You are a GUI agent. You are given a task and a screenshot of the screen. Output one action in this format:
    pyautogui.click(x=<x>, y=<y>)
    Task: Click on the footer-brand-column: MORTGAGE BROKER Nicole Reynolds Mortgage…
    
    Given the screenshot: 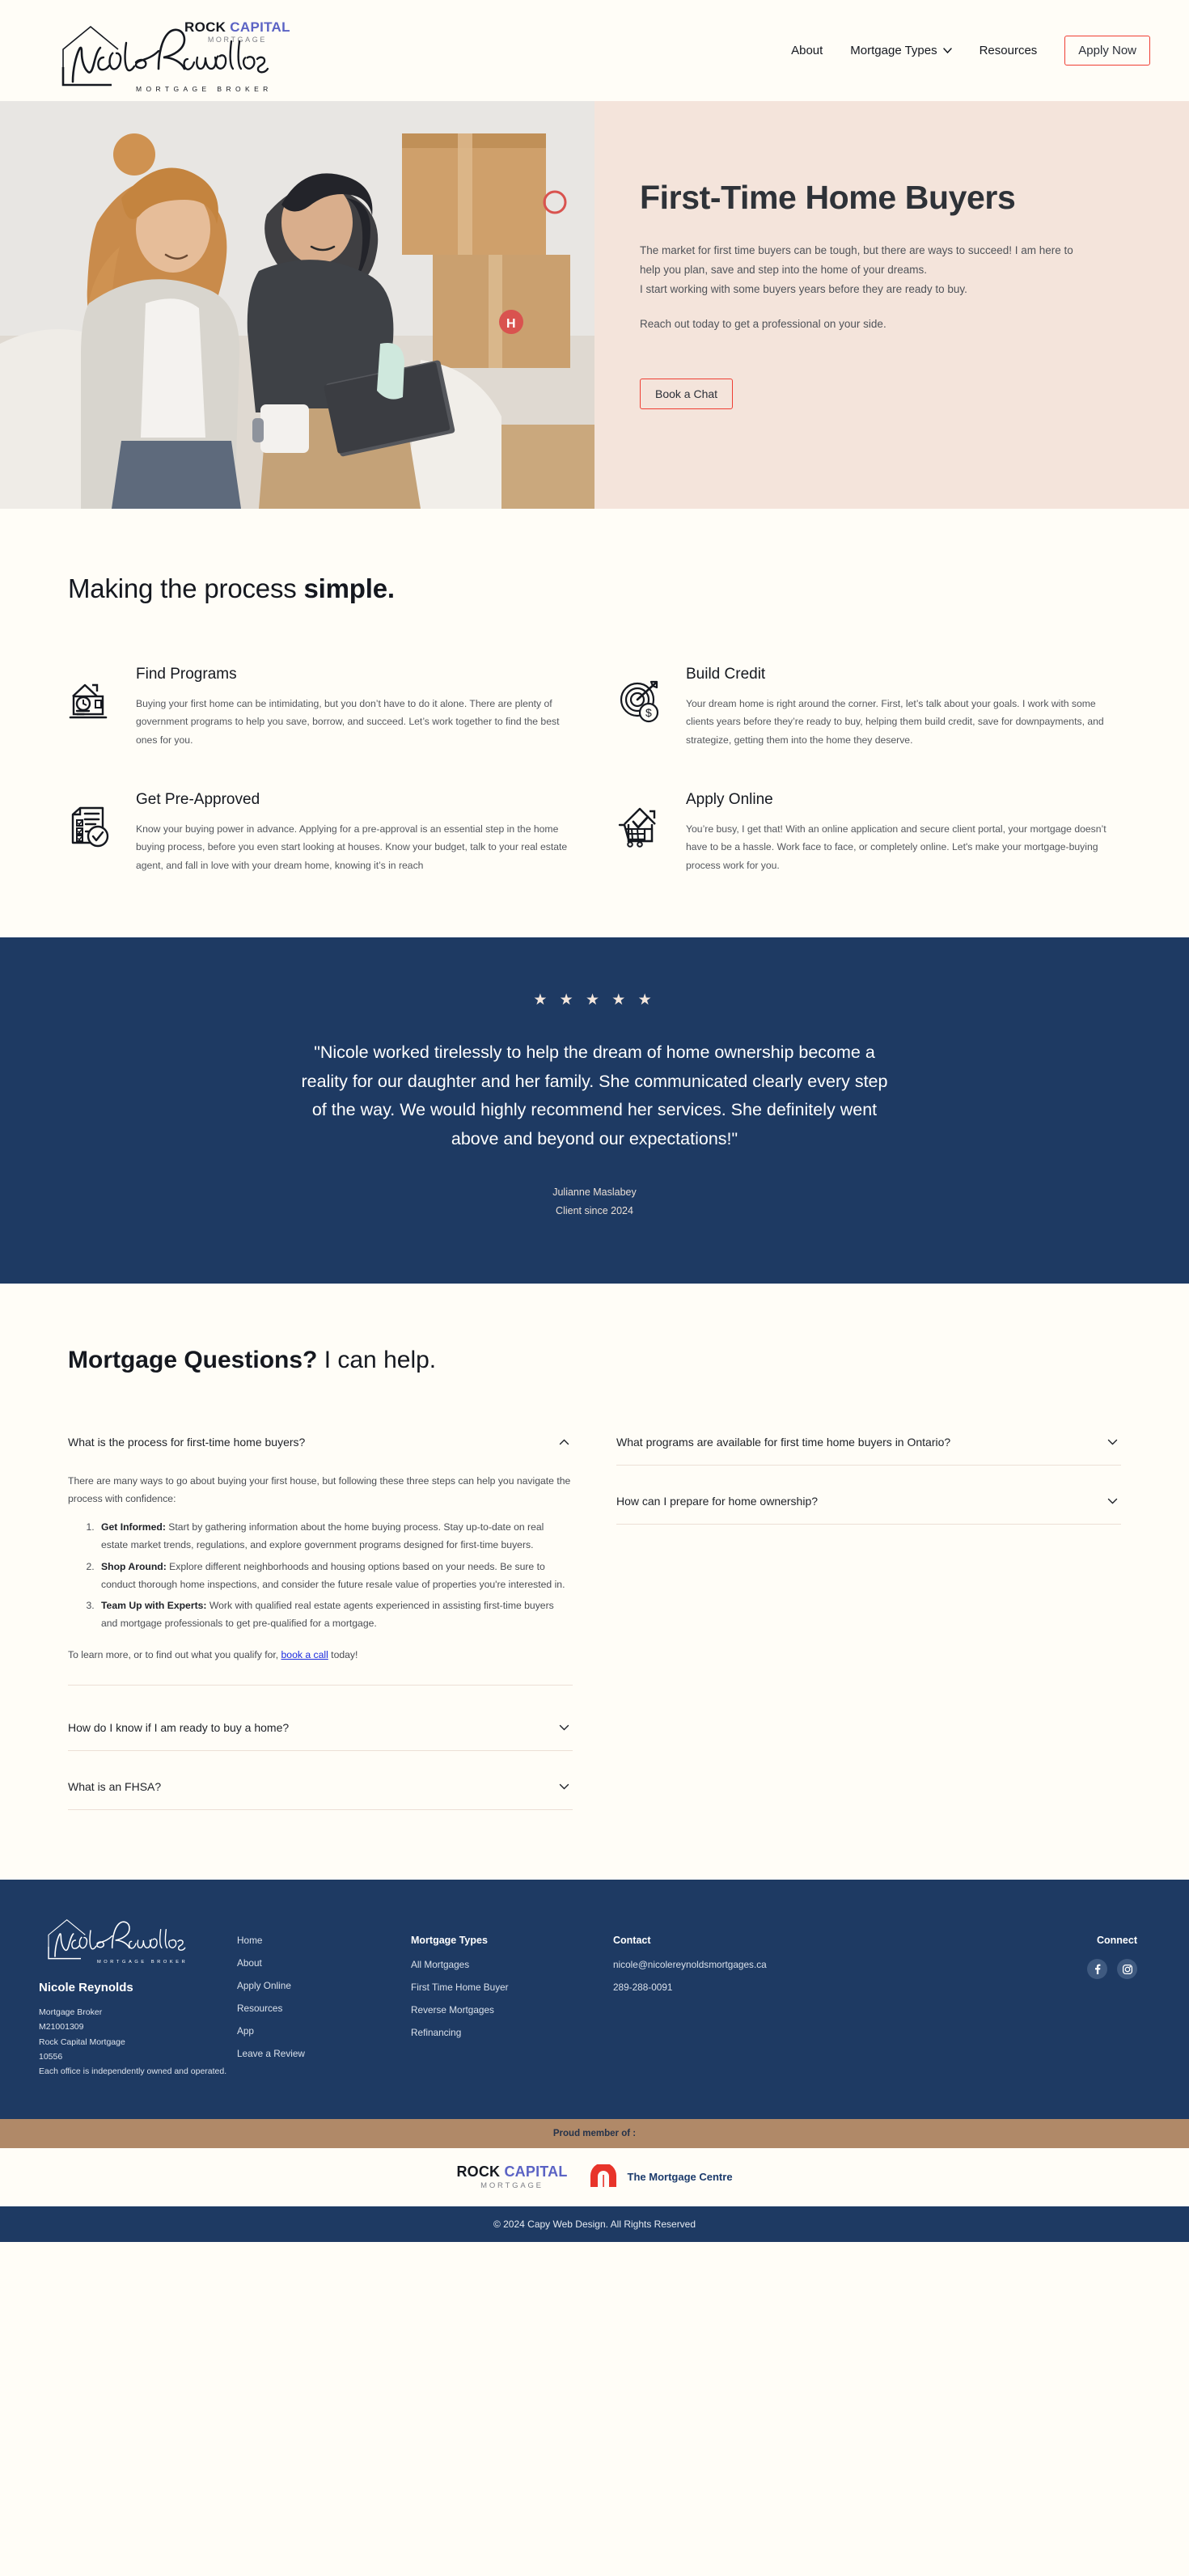 What is the action you would take?
    pyautogui.click(x=138, y=1997)
    